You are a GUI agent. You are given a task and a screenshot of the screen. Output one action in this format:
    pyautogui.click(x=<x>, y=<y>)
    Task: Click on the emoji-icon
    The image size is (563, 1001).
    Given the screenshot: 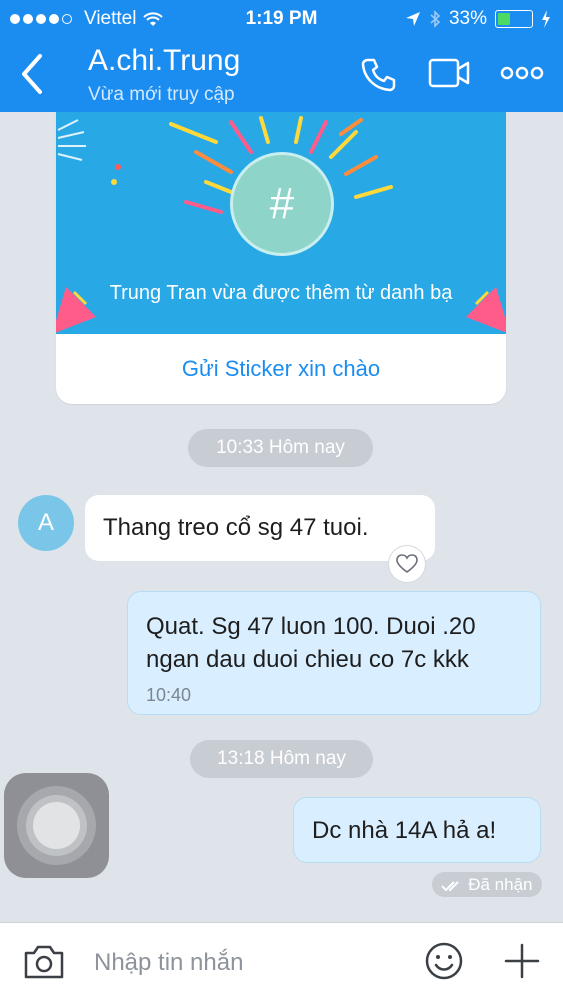 What is the action you would take?
    pyautogui.click(x=444, y=961)
    